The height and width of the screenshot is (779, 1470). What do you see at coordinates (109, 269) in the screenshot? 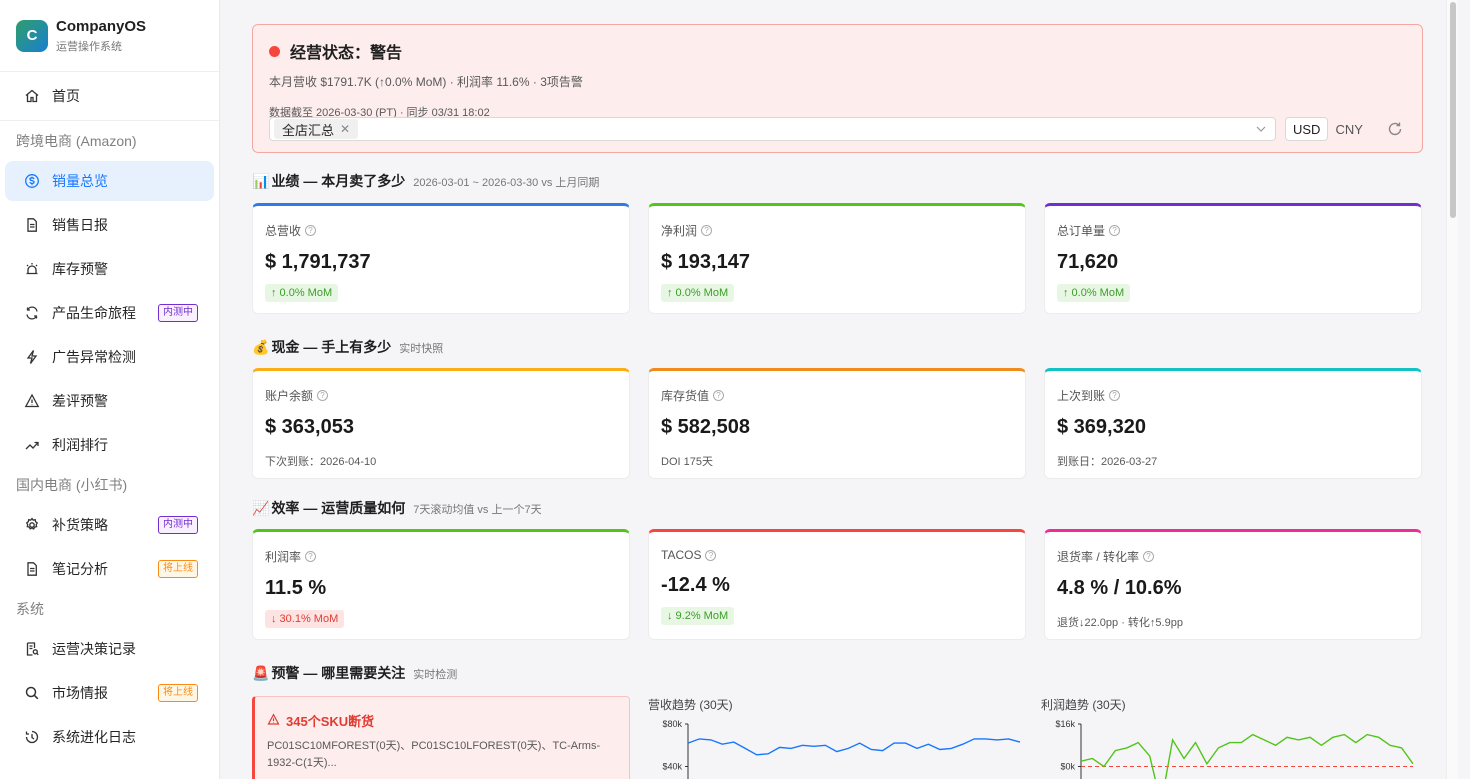
I see `sidebar-item-inventory-alert: 库存预警` at bounding box center [109, 269].